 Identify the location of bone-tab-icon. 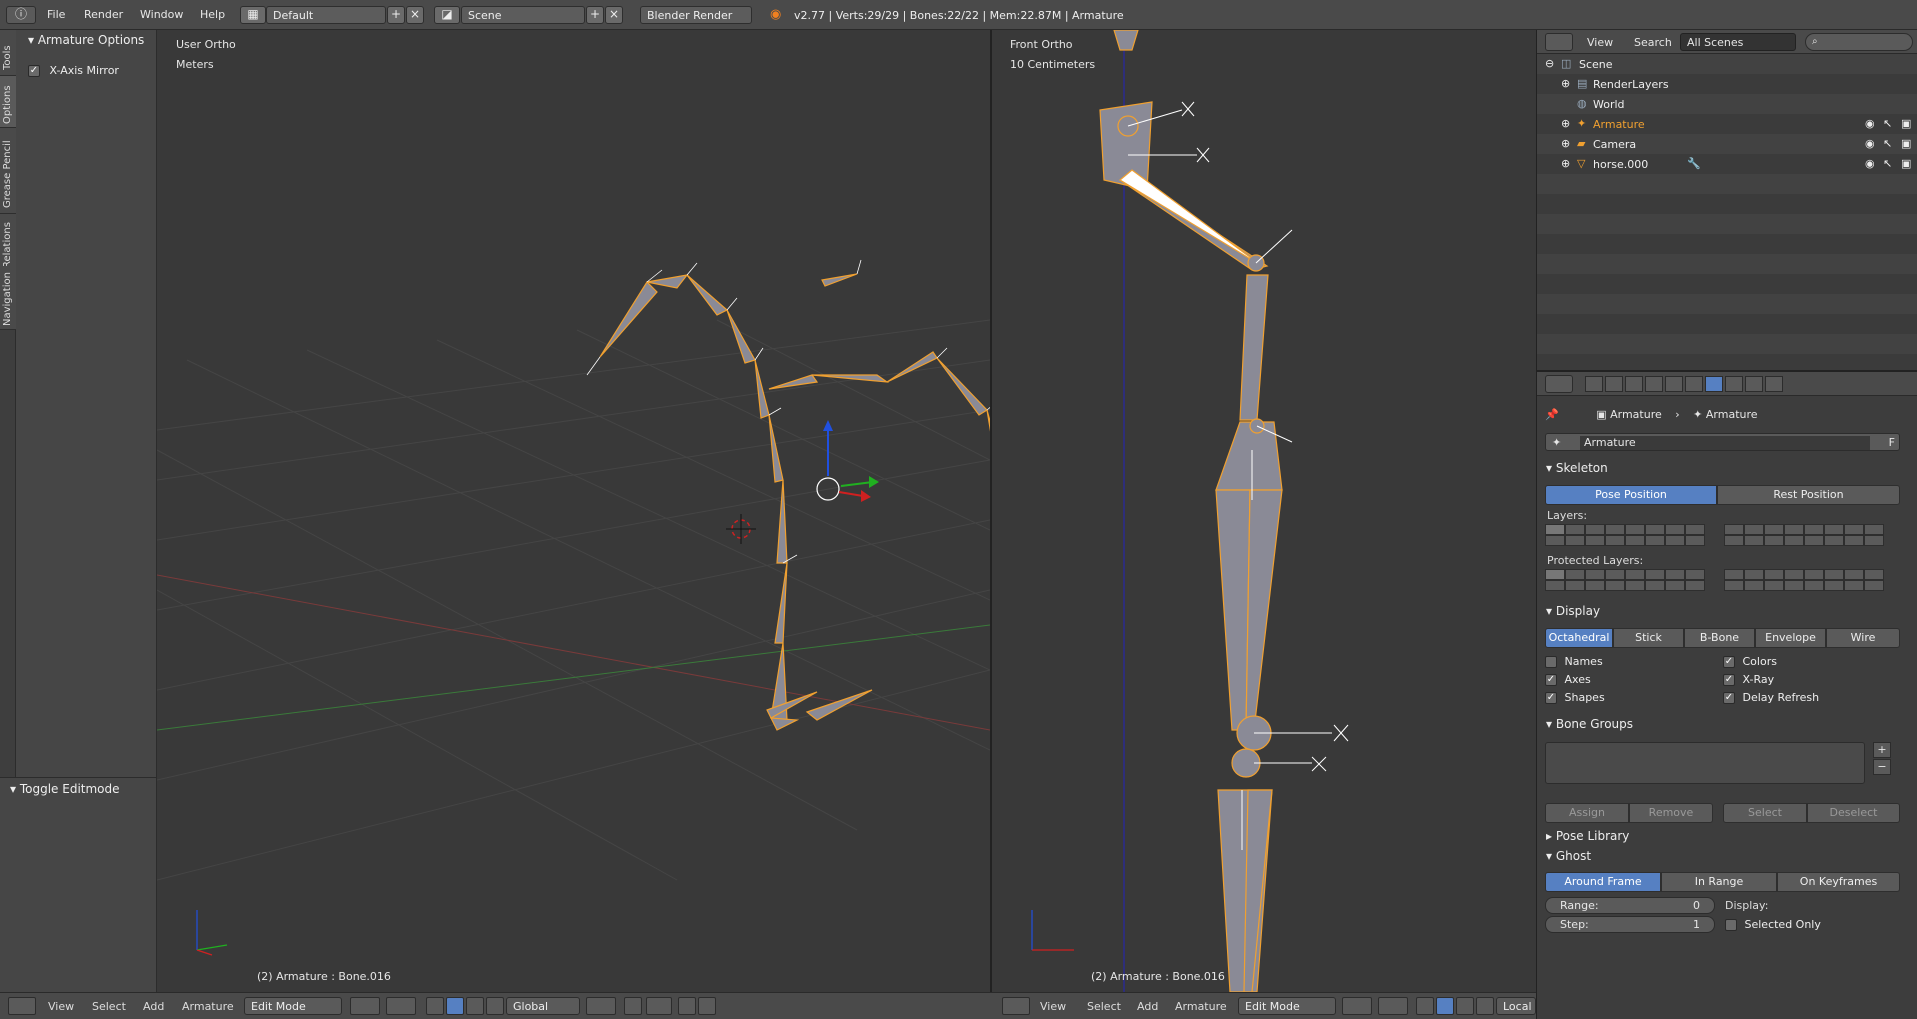
(1734, 384).